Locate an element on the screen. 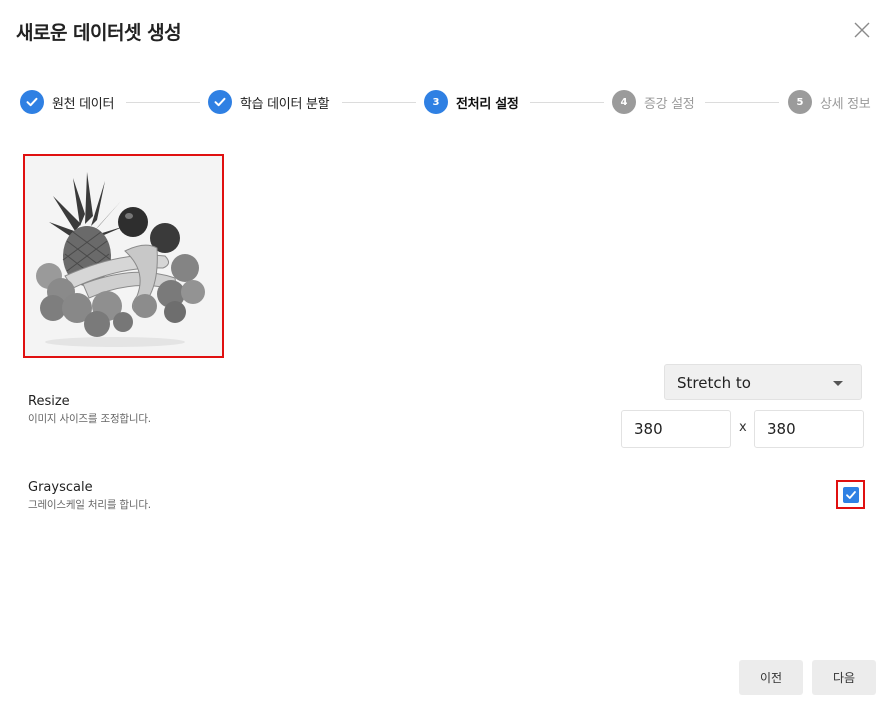  resize-description: 이미지 사이즈를 조정합니다. is located at coordinates (89, 419).